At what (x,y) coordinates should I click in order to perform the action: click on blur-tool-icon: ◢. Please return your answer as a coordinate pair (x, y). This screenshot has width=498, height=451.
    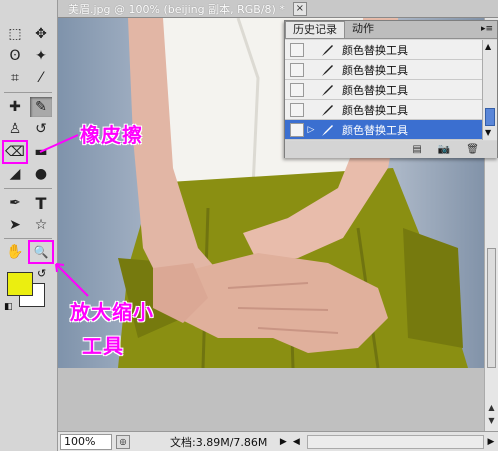
    Looking at the image, I should click on (15, 174).